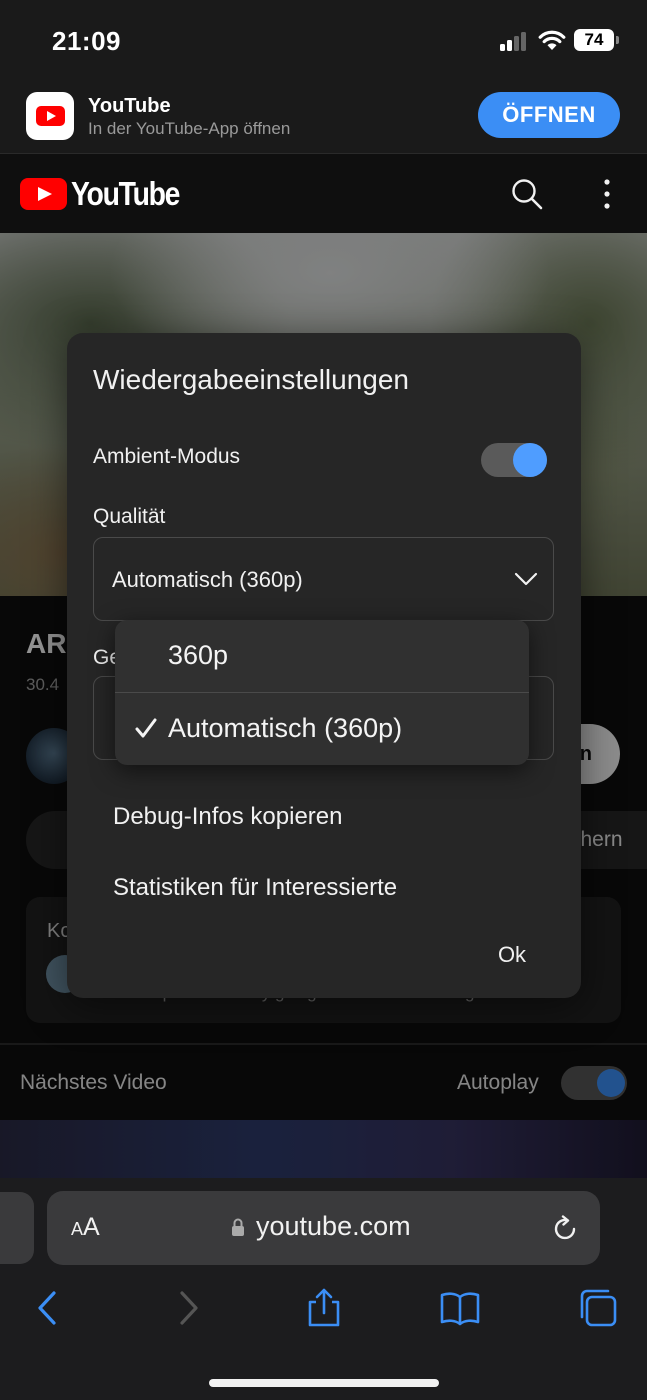 The height and width of the screenshot is (1400, 647). What do you see at coordinates (17, 1228) in the screenshot?
I see `previous-tab-preview` at bounding box center [17, 1228].